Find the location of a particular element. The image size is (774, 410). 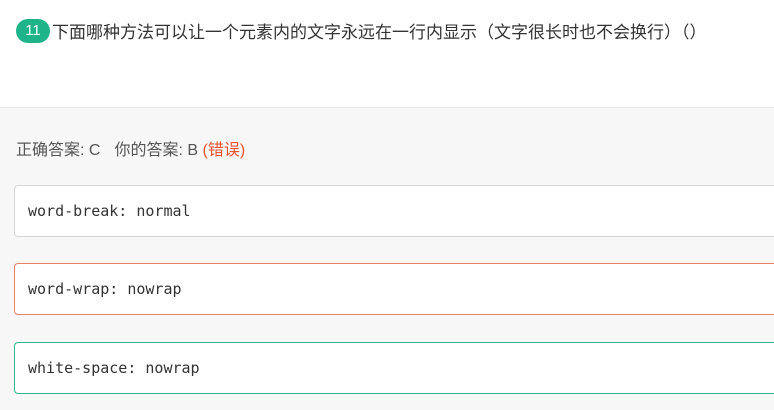

option-b-text: word-wrap: nowrap is located at coordinates (105, 289).